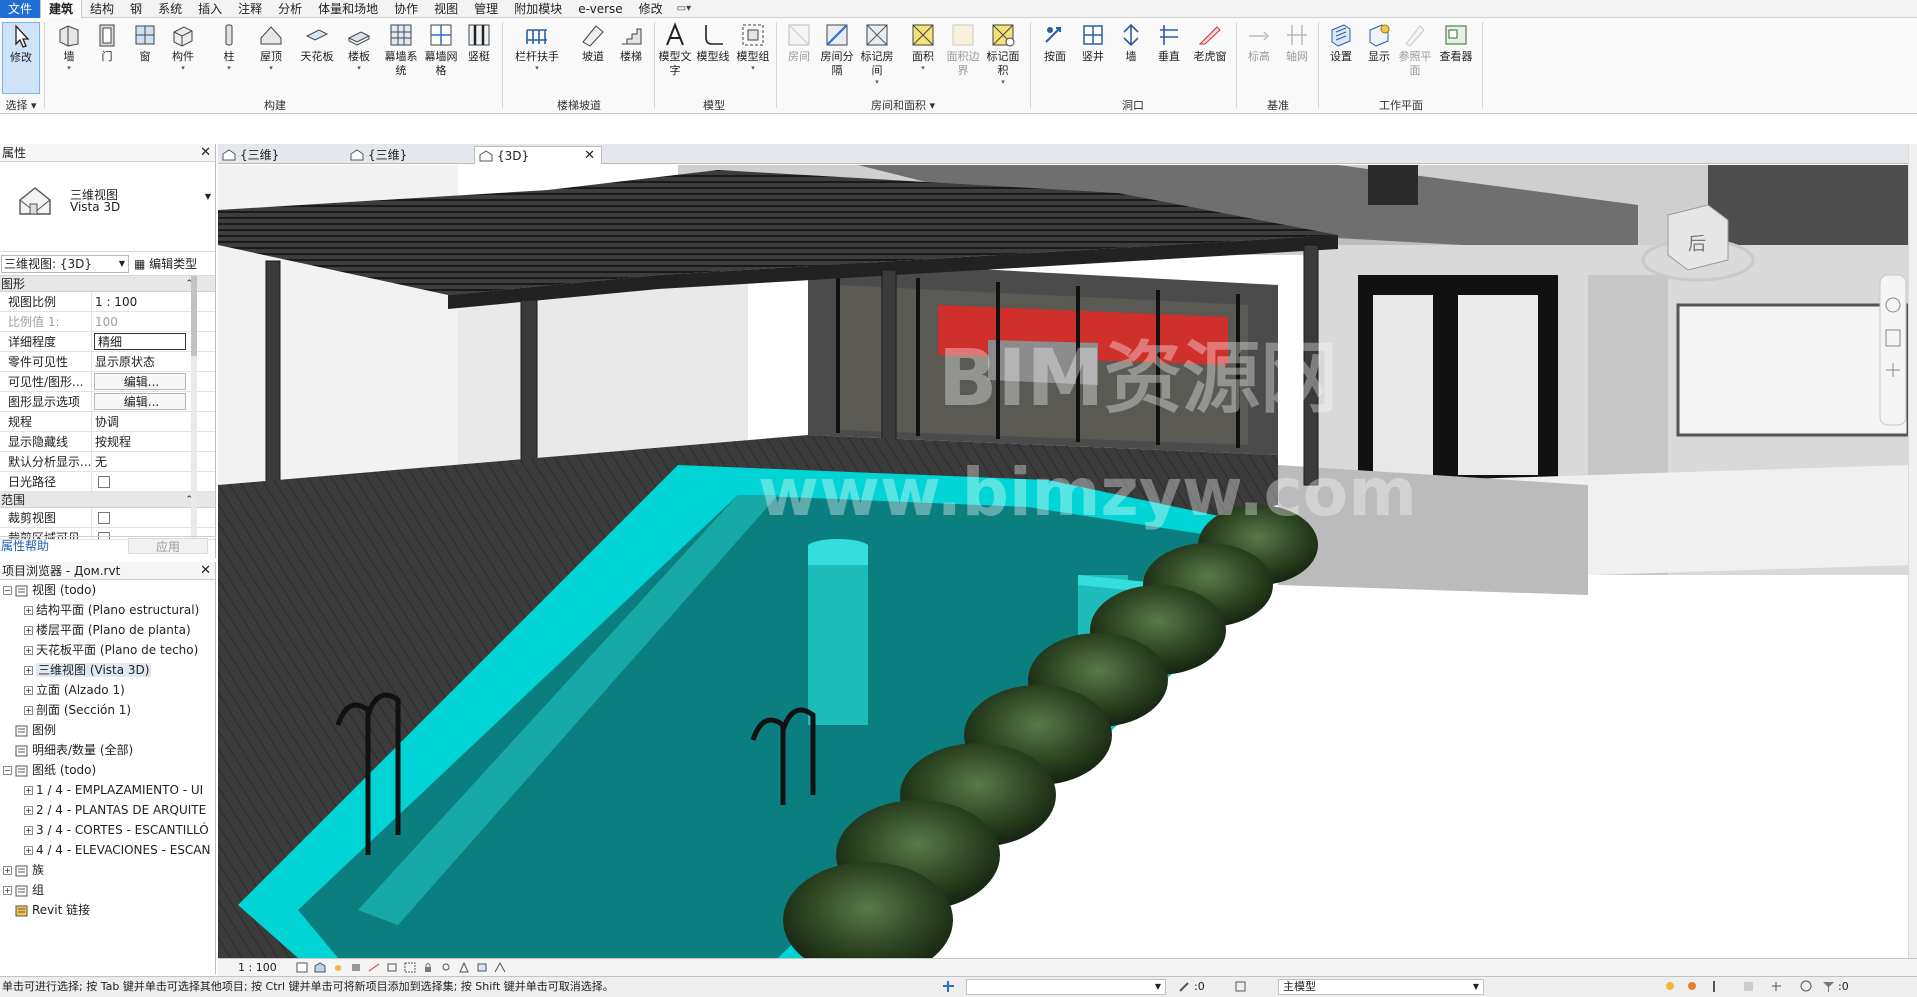 The height and width of the screenshot is (997, 1917). What do you see at coordinates (1912, 551) in the screenshot?
I see `viewport-scrollbar` at bounding box center [1912, 551].